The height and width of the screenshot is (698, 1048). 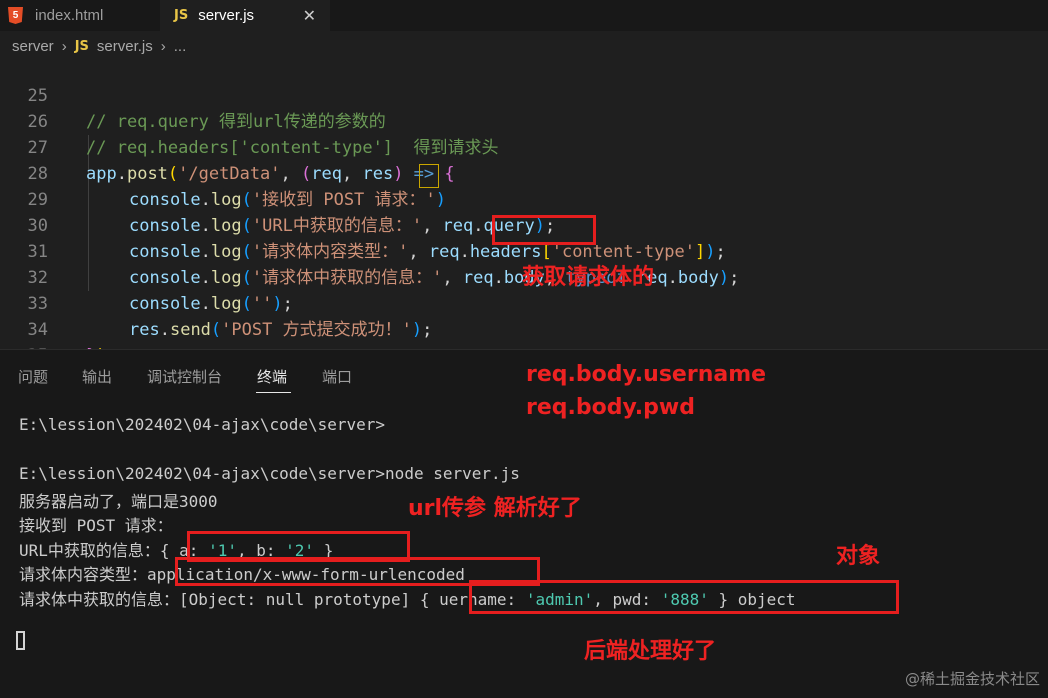 I want to click on code-text: res.send('POST 方式提交成功！');, so click(x=281, y=330).